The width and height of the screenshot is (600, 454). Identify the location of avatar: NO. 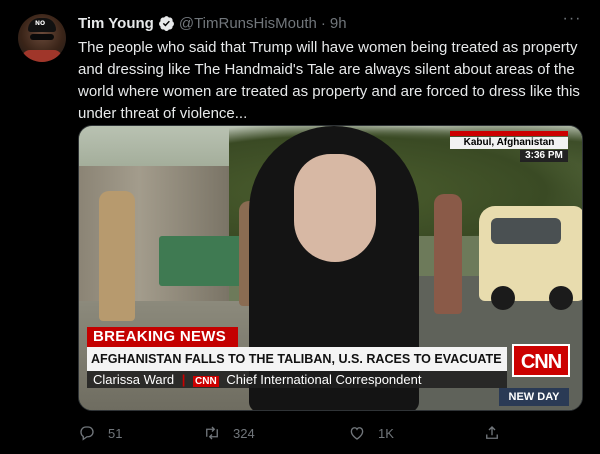
(42, 38).